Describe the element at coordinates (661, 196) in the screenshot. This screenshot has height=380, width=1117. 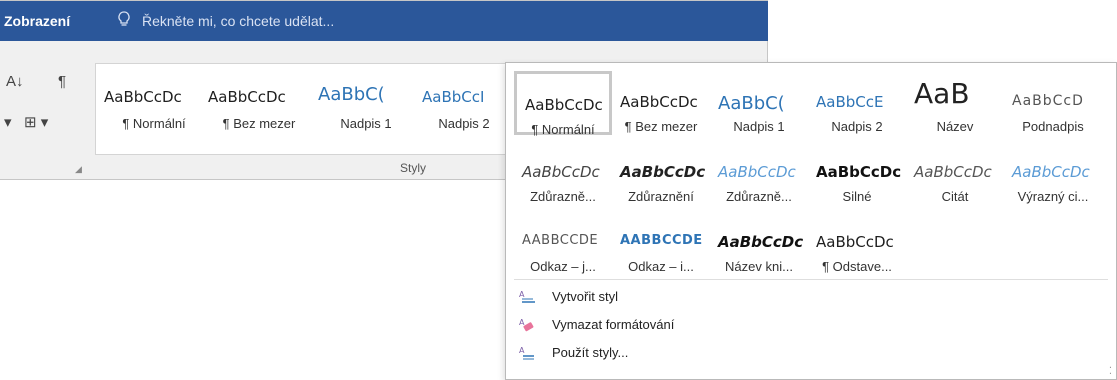
I see `style-label: Zdůraznění` at that location.